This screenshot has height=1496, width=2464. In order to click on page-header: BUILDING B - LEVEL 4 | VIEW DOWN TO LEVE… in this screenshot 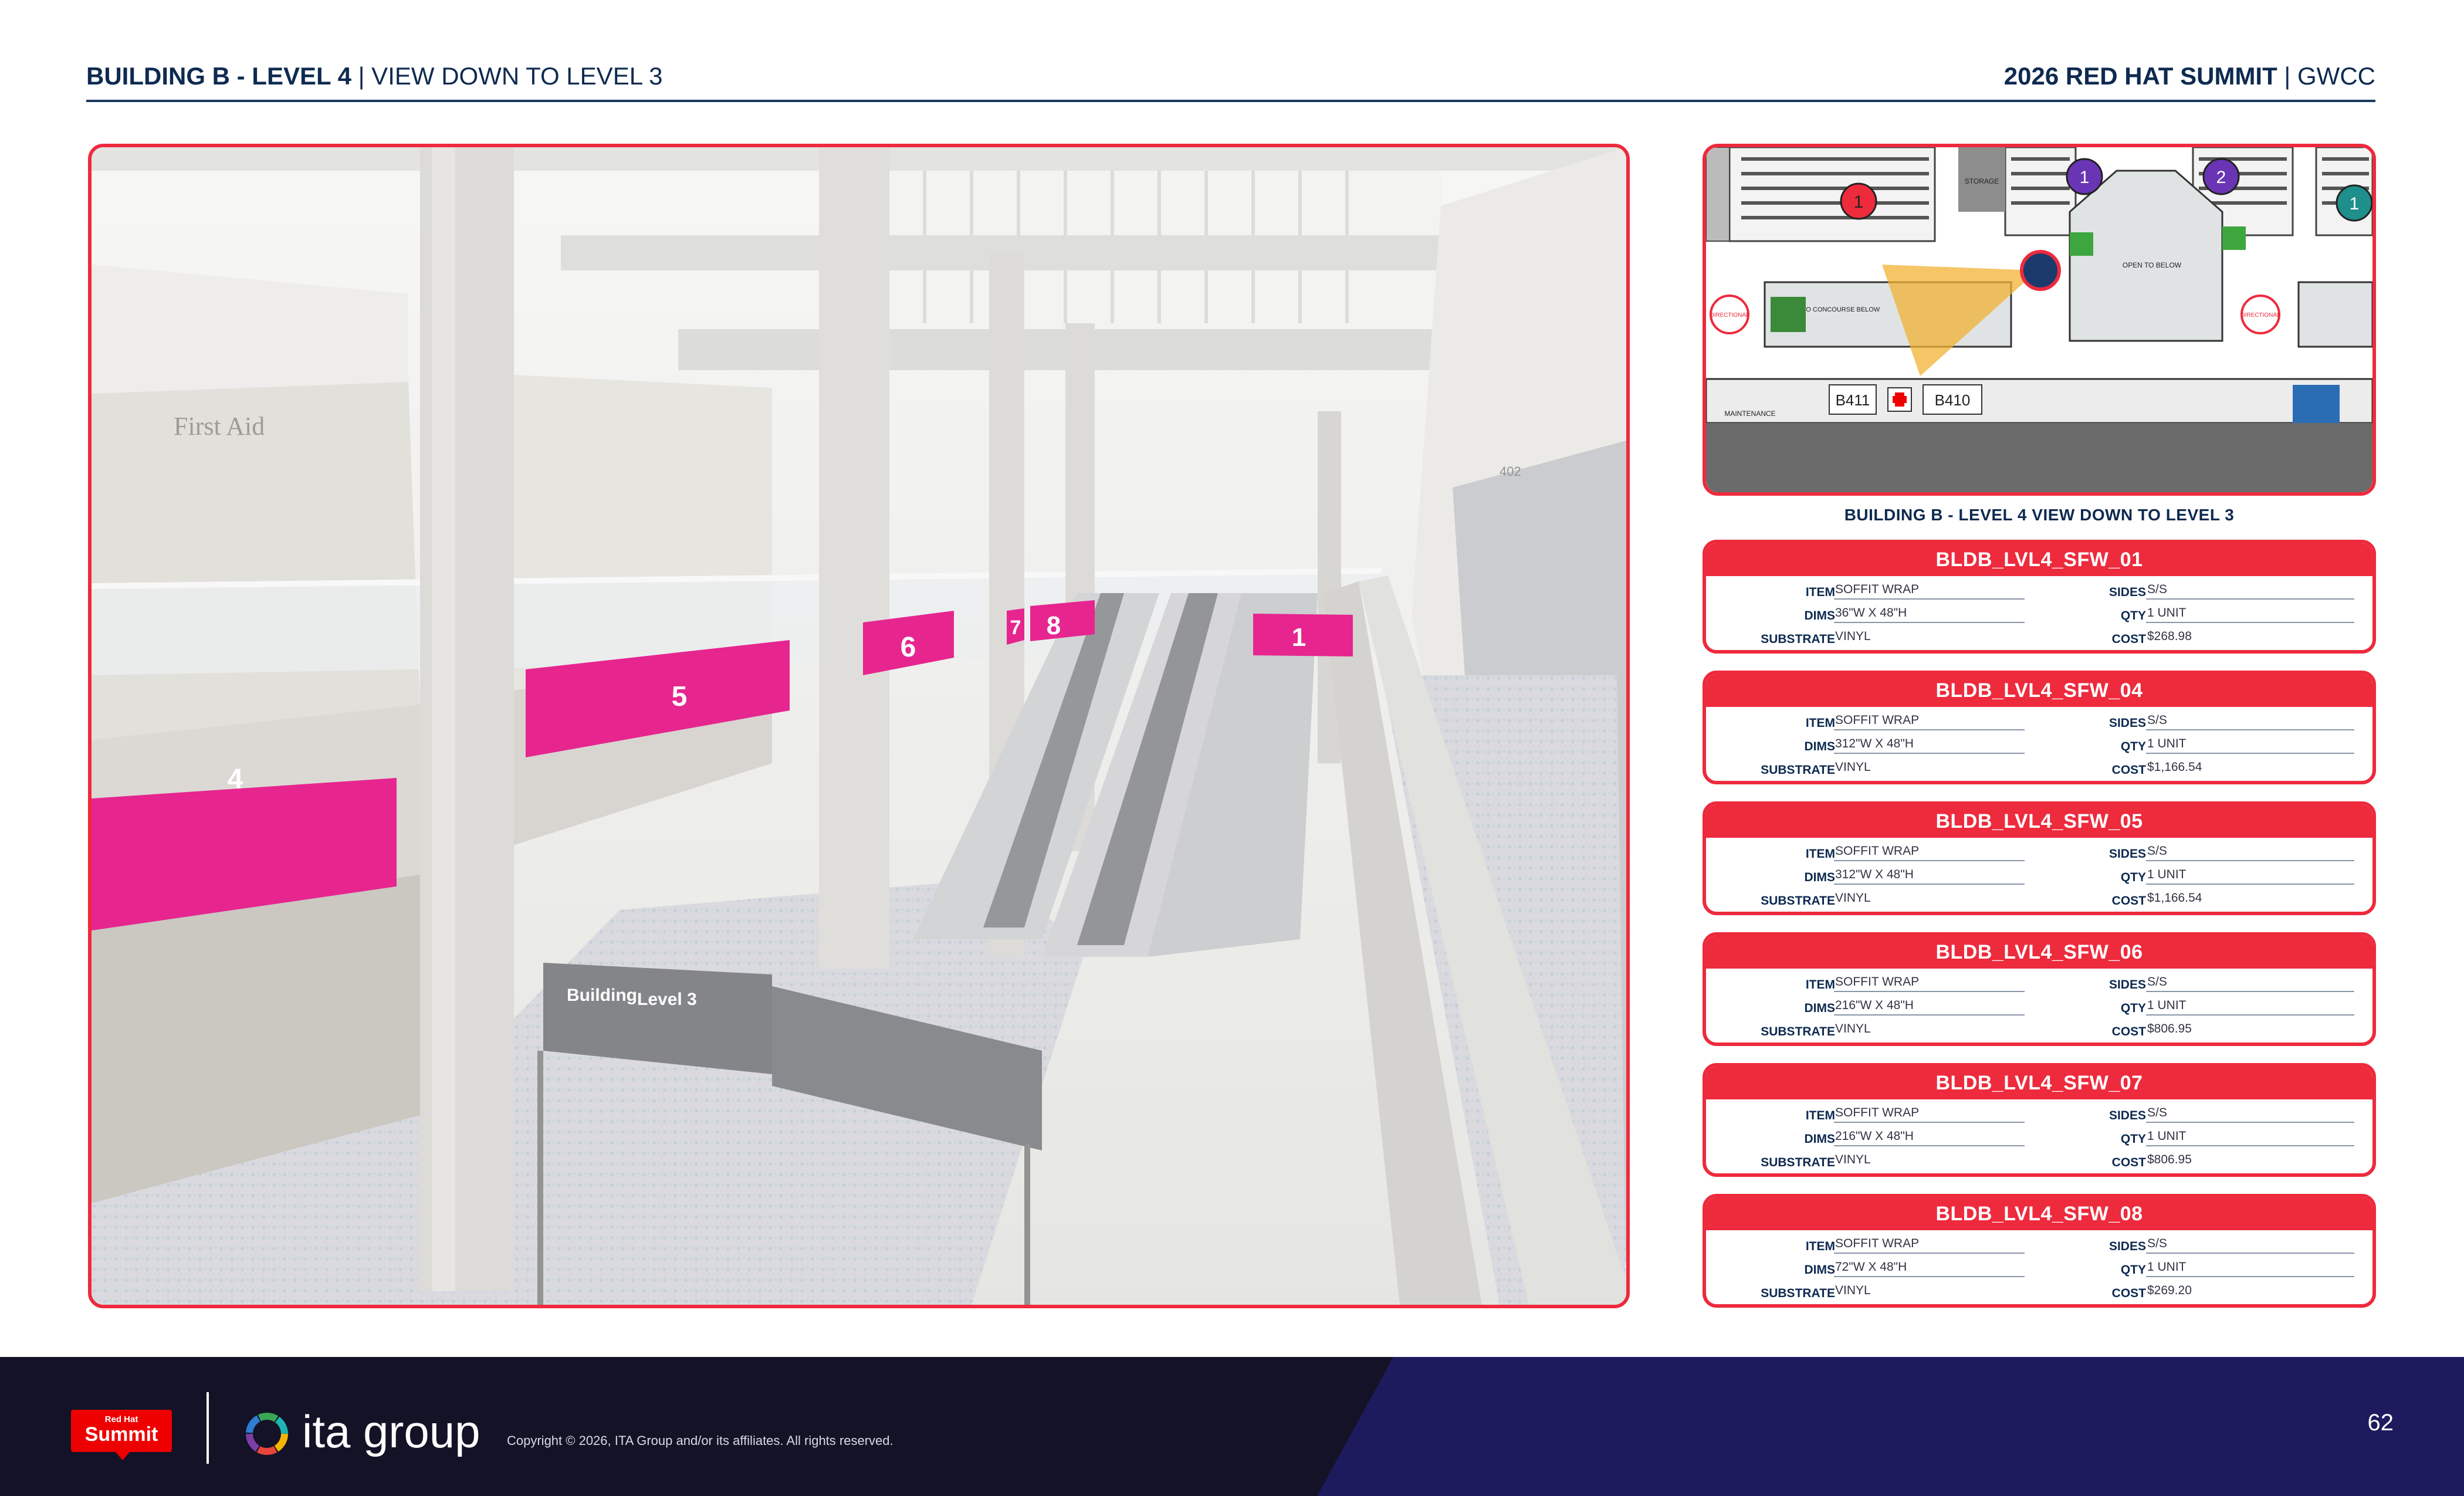, I will do `click(1230, 82)`.